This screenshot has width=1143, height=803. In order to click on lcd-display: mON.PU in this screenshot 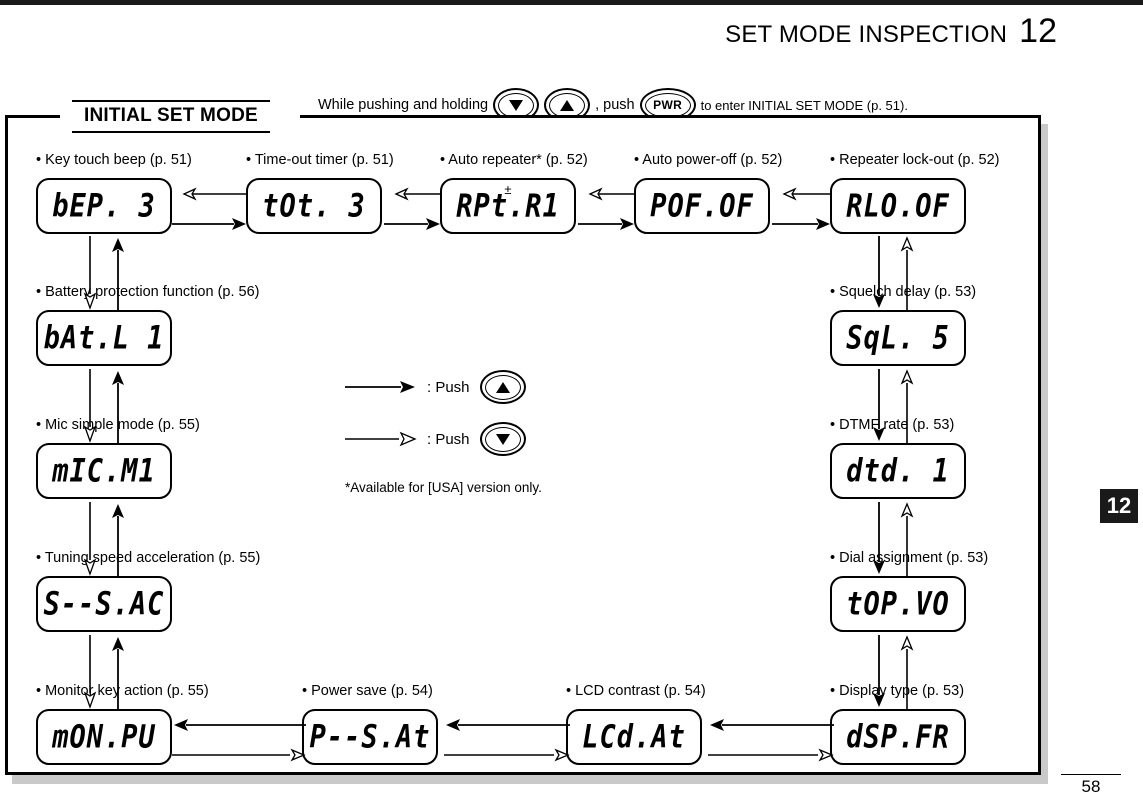, I will do `click(104, 737)`.